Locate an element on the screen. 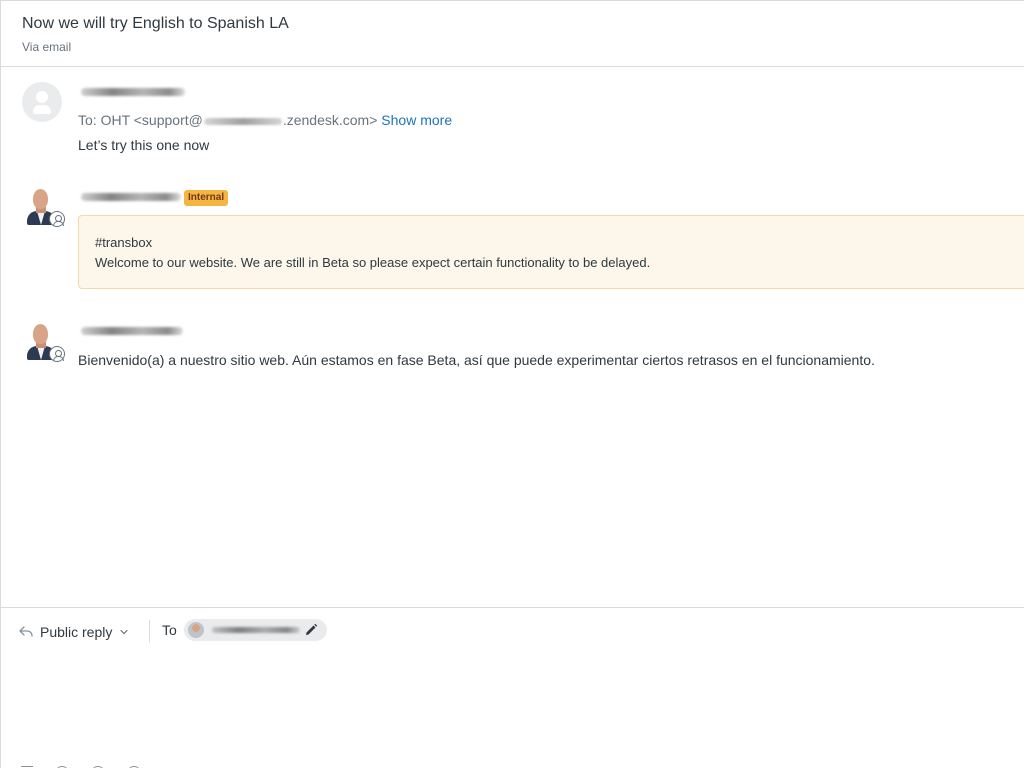  recipient-pill is located at coordinates (255, 630).